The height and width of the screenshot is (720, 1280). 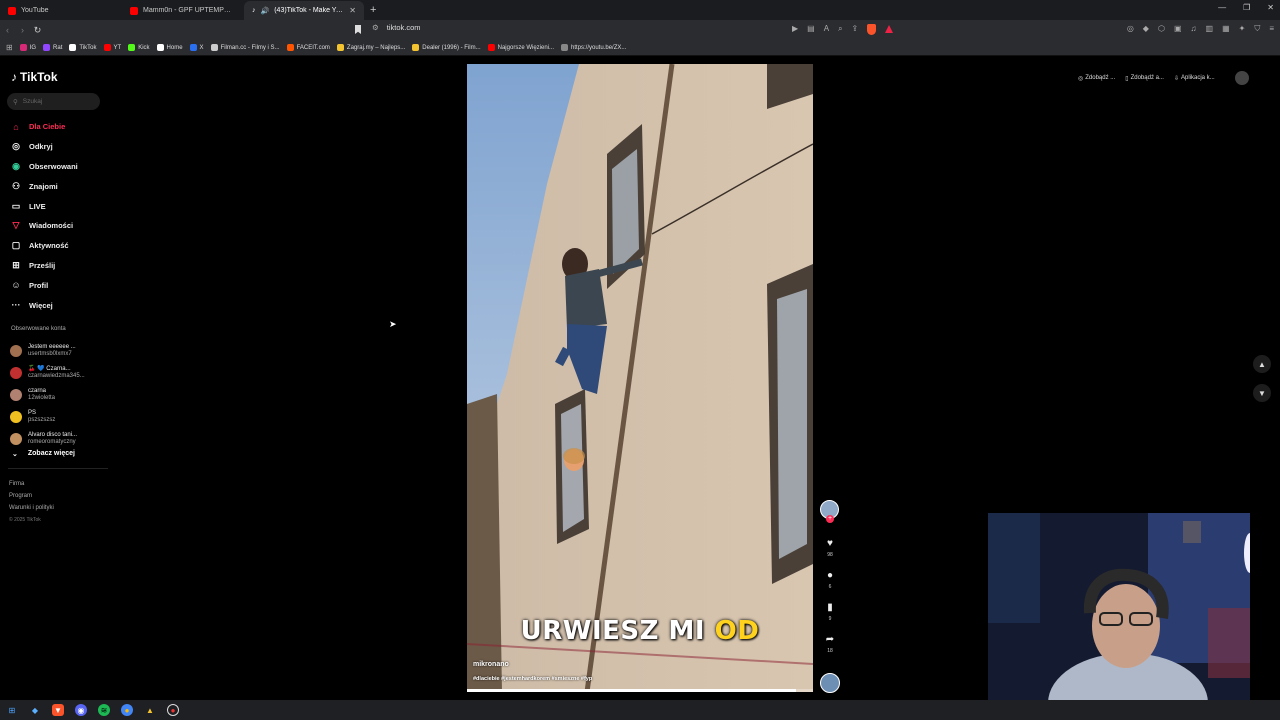 I want to click on save-button: ▮, so click(x=830, y=607).